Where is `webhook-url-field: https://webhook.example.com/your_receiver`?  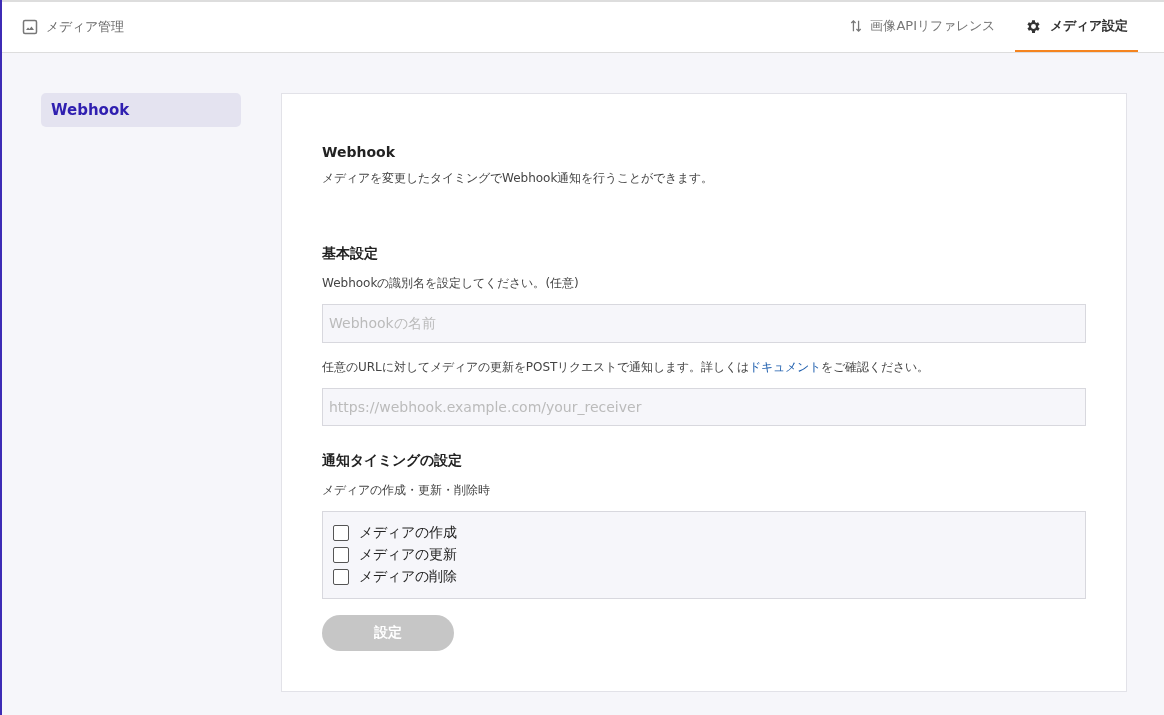
webhook-url-field: https://webhook.example.com/your_receiver is located at coordinates (704, 407).